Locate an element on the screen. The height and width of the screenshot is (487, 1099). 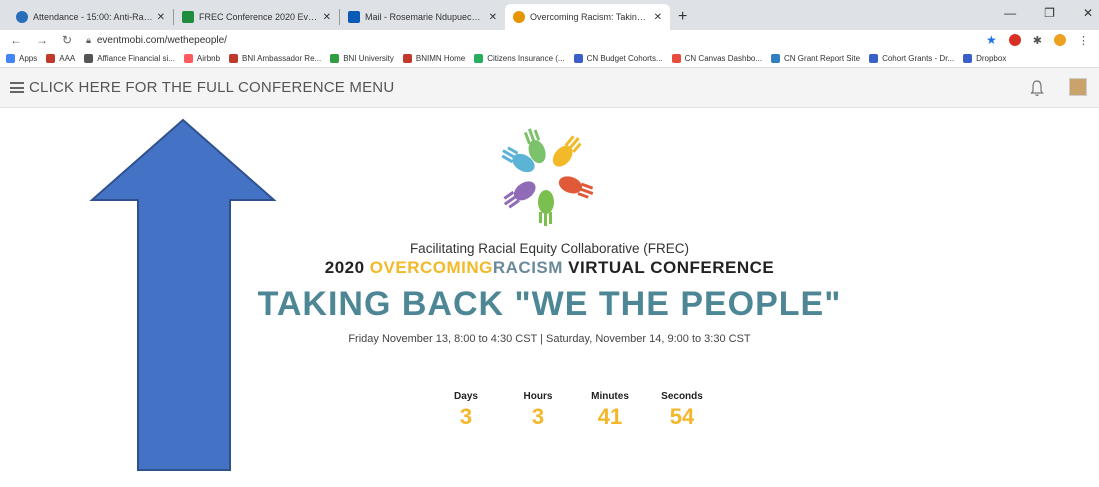
lock-icon: 🔒︎ is located at coordinates (88, 39).